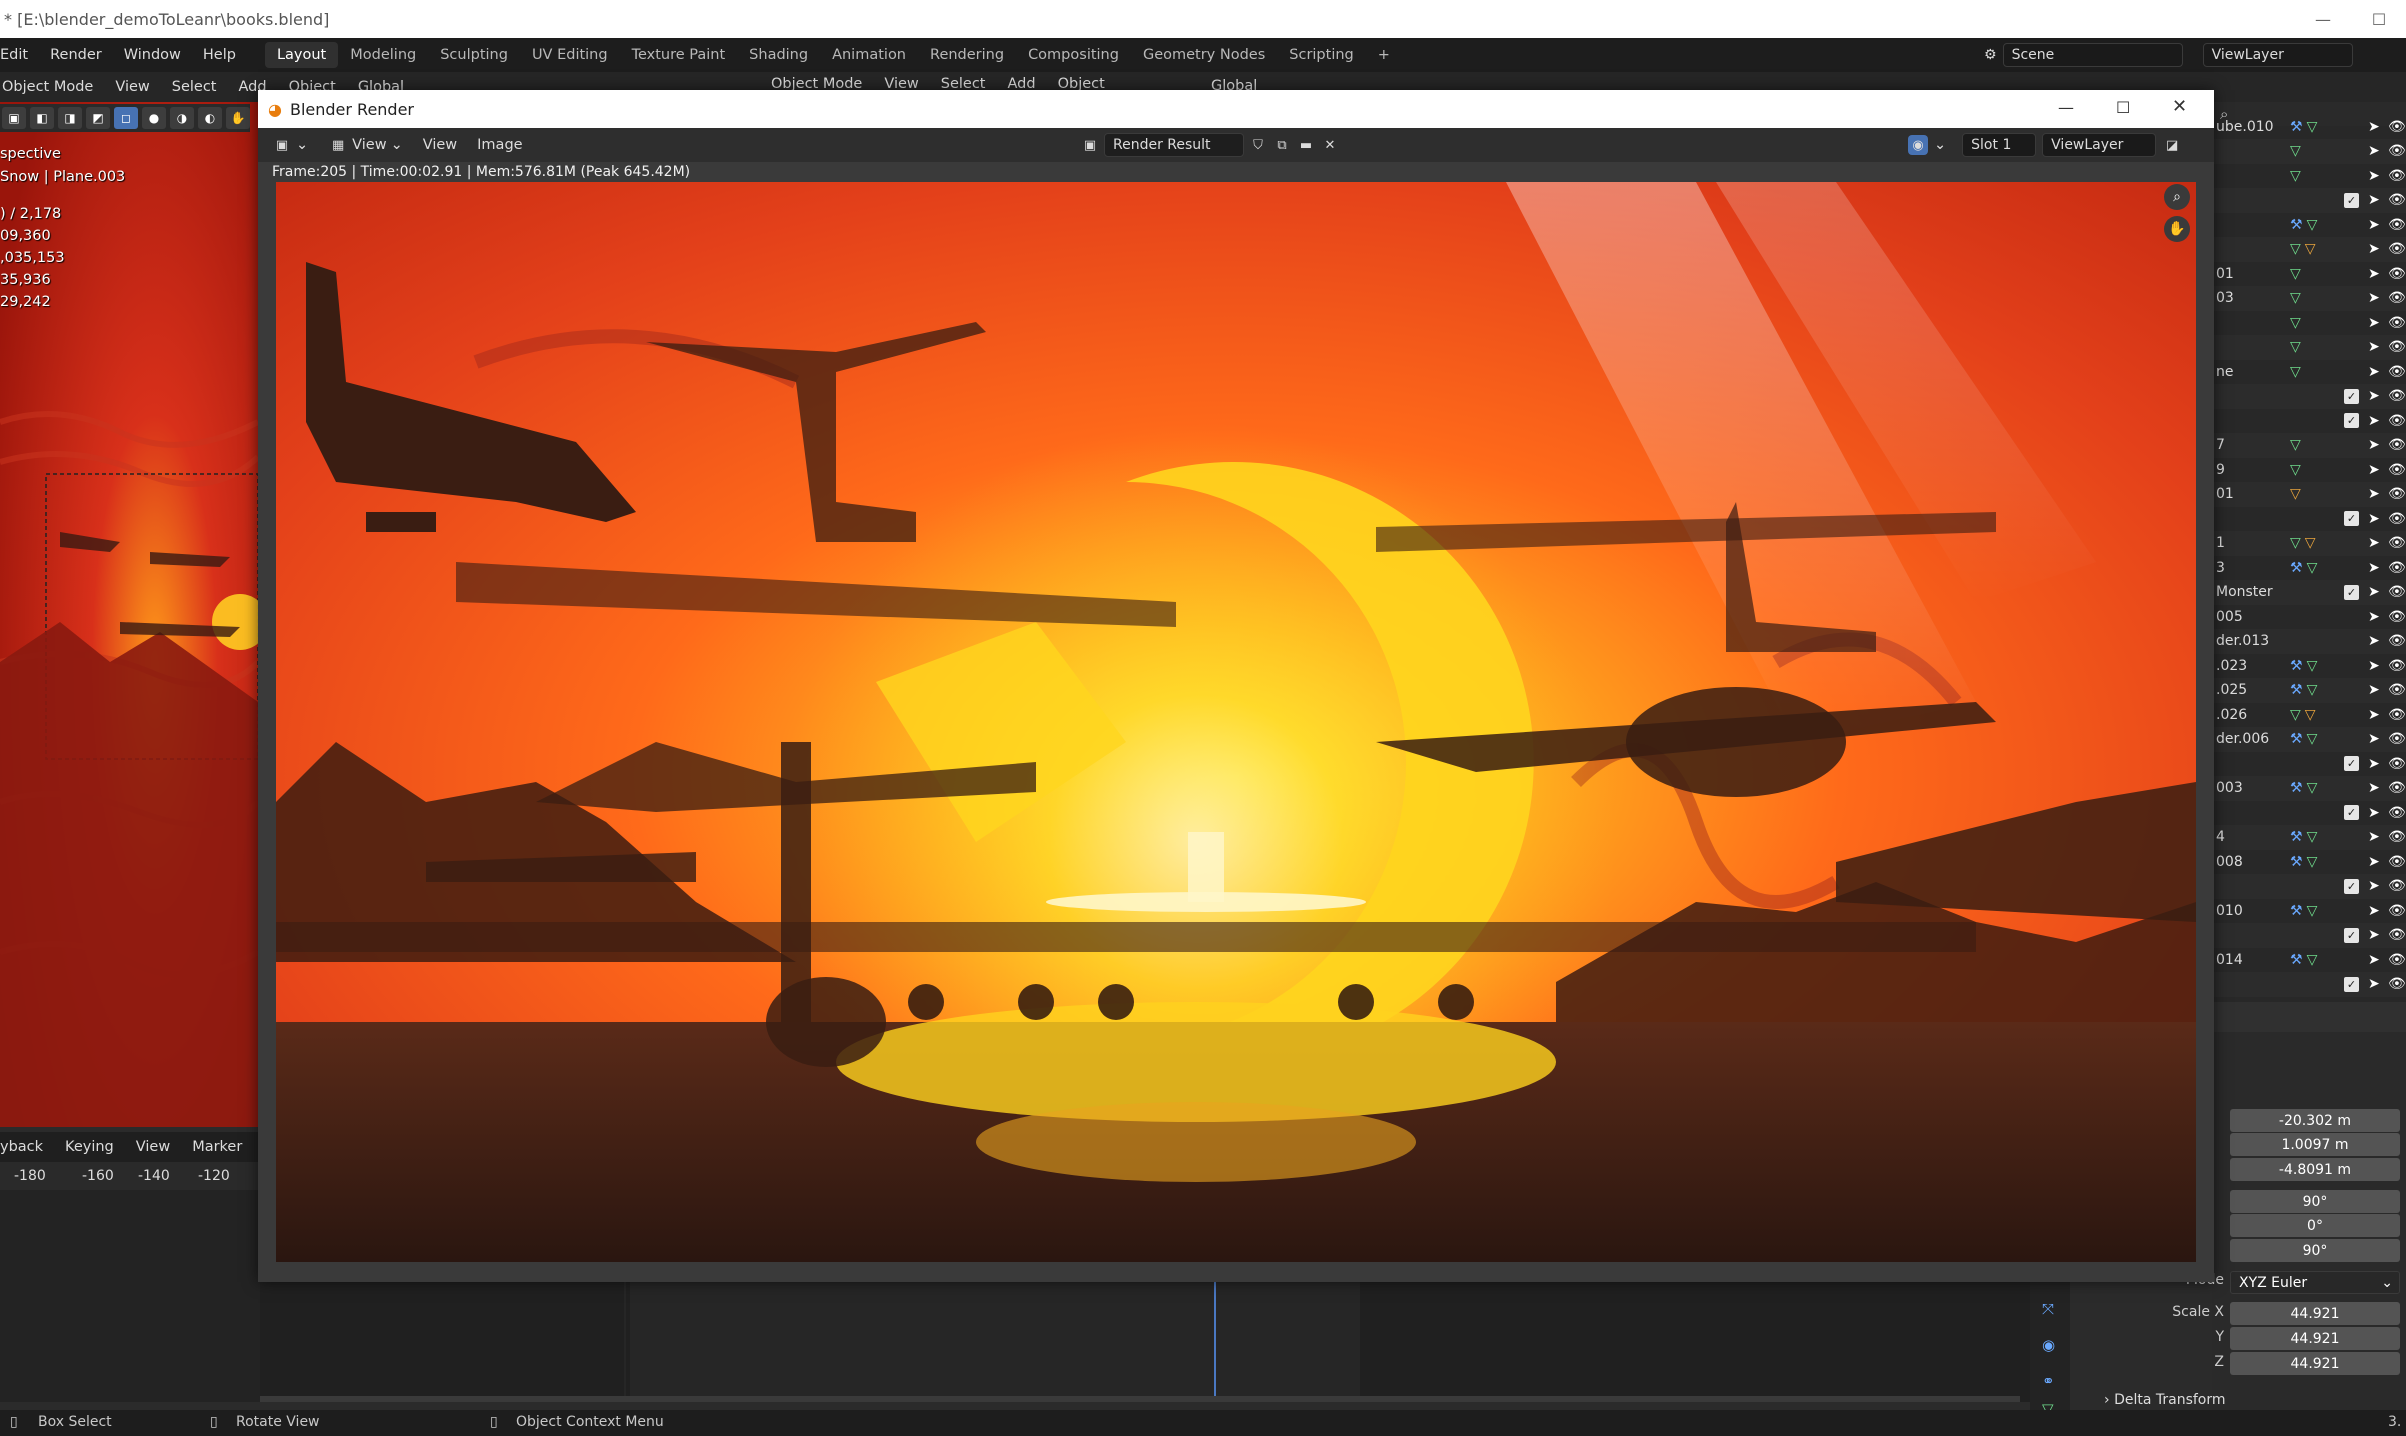  I want to click on minimize-icon: —, so click(2066, 107).